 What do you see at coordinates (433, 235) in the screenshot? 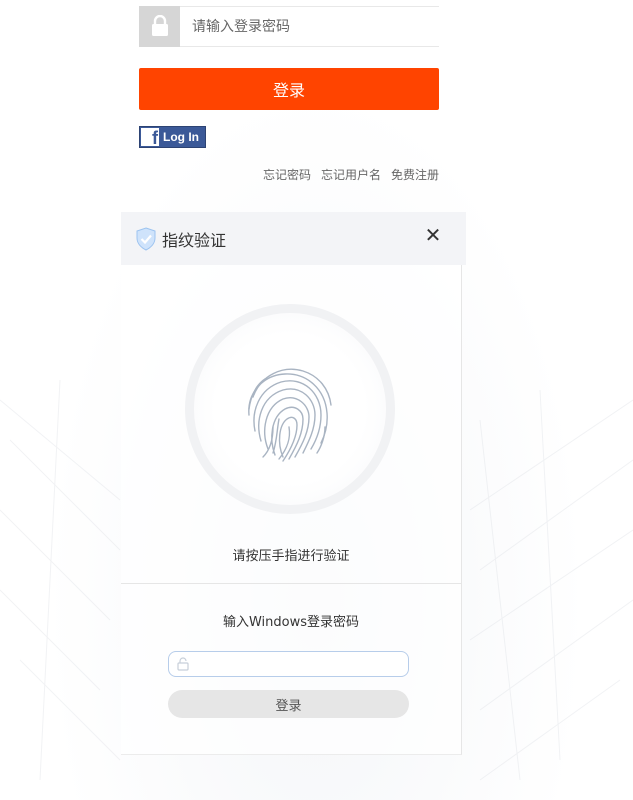
I see `close-icon: ✕` at bounding box center [433, 235].